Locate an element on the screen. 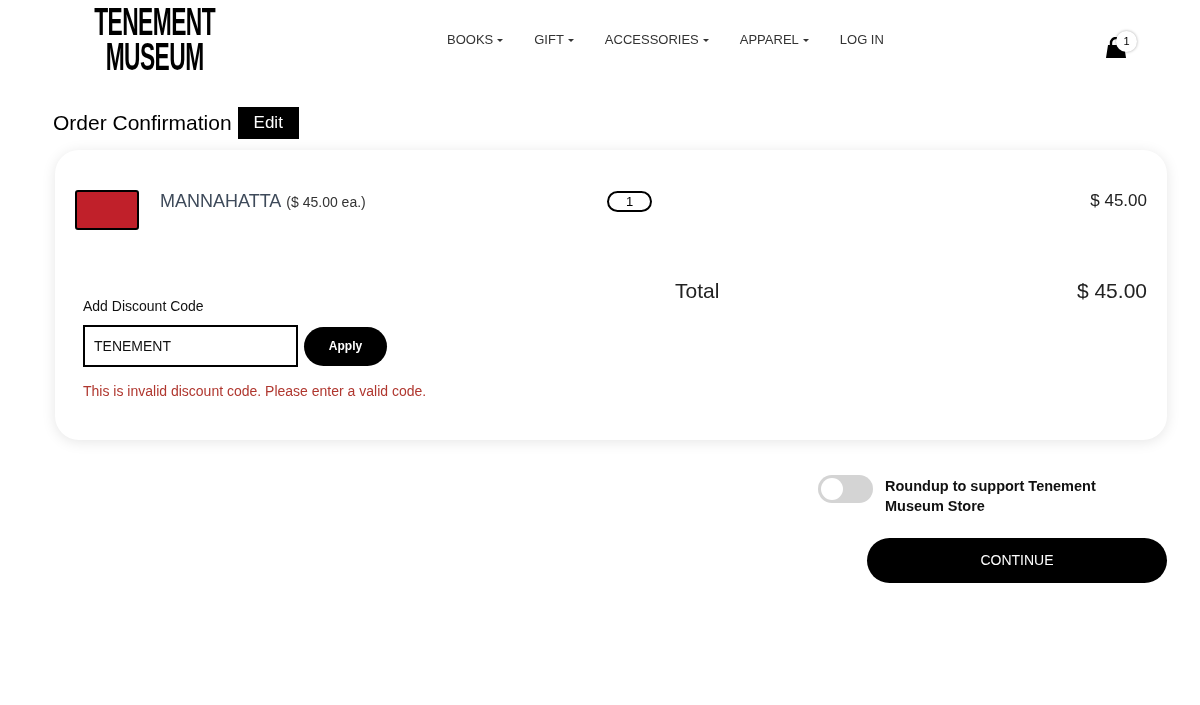 Image resolution: width=1200 pixels, height=705 pixels. product-image is located at coordinates (107, 210).